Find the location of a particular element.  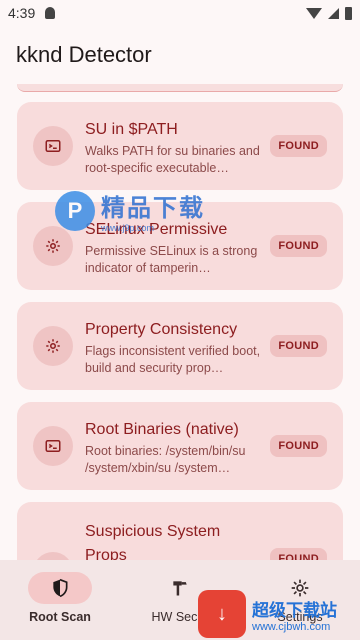

watermark-url: www.cjbwh.com is located at coordinates (291, 626).